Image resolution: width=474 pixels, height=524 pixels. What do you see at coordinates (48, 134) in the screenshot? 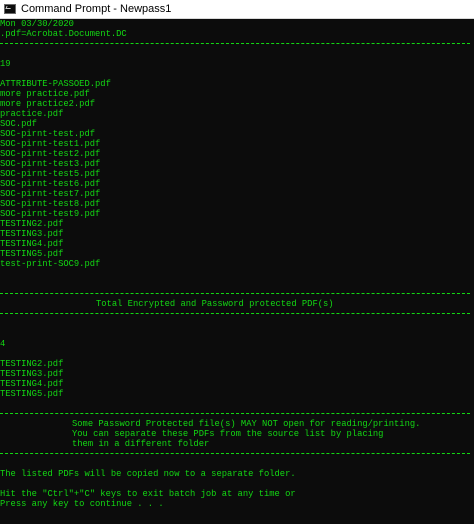
I see `file-list-item: SOC-pirnt-test.pdf` at bounding box center [48, 134].